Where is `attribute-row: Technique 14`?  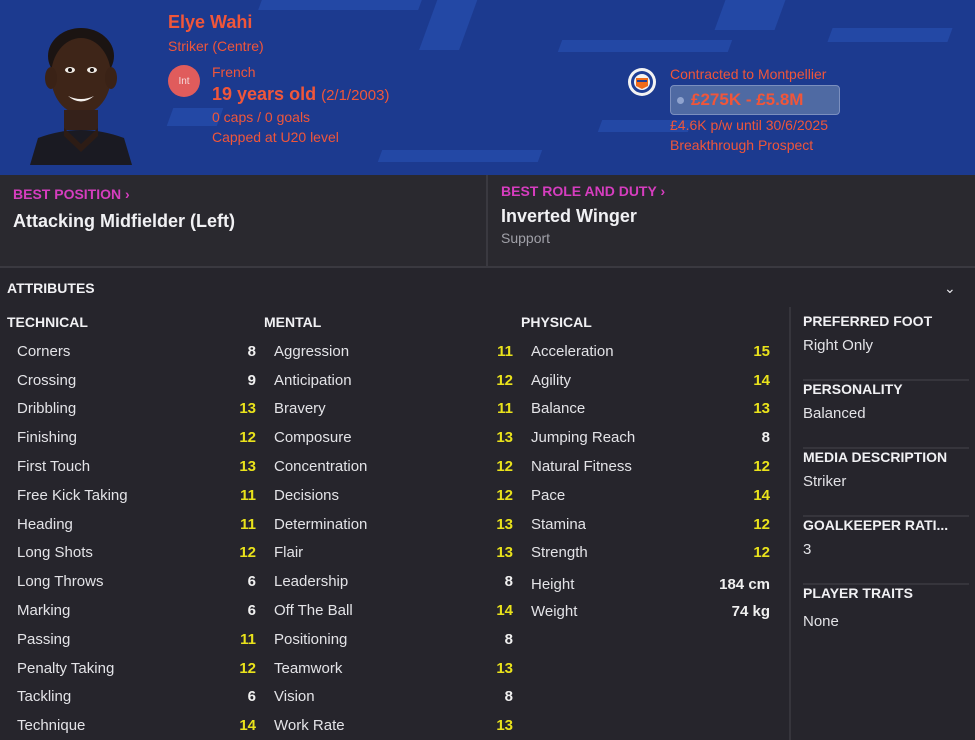 attribute-row: Technique 14 is located at coordinates (135, 725).